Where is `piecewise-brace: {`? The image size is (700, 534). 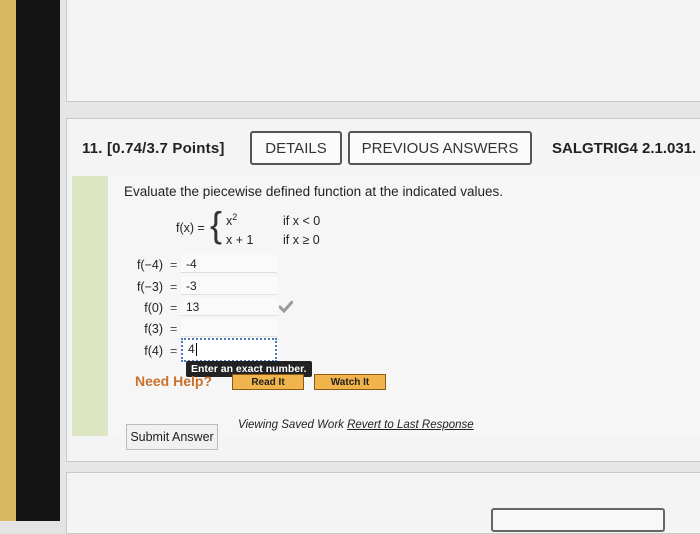 piecewise-brace: { is located at coordinates (216, 224).